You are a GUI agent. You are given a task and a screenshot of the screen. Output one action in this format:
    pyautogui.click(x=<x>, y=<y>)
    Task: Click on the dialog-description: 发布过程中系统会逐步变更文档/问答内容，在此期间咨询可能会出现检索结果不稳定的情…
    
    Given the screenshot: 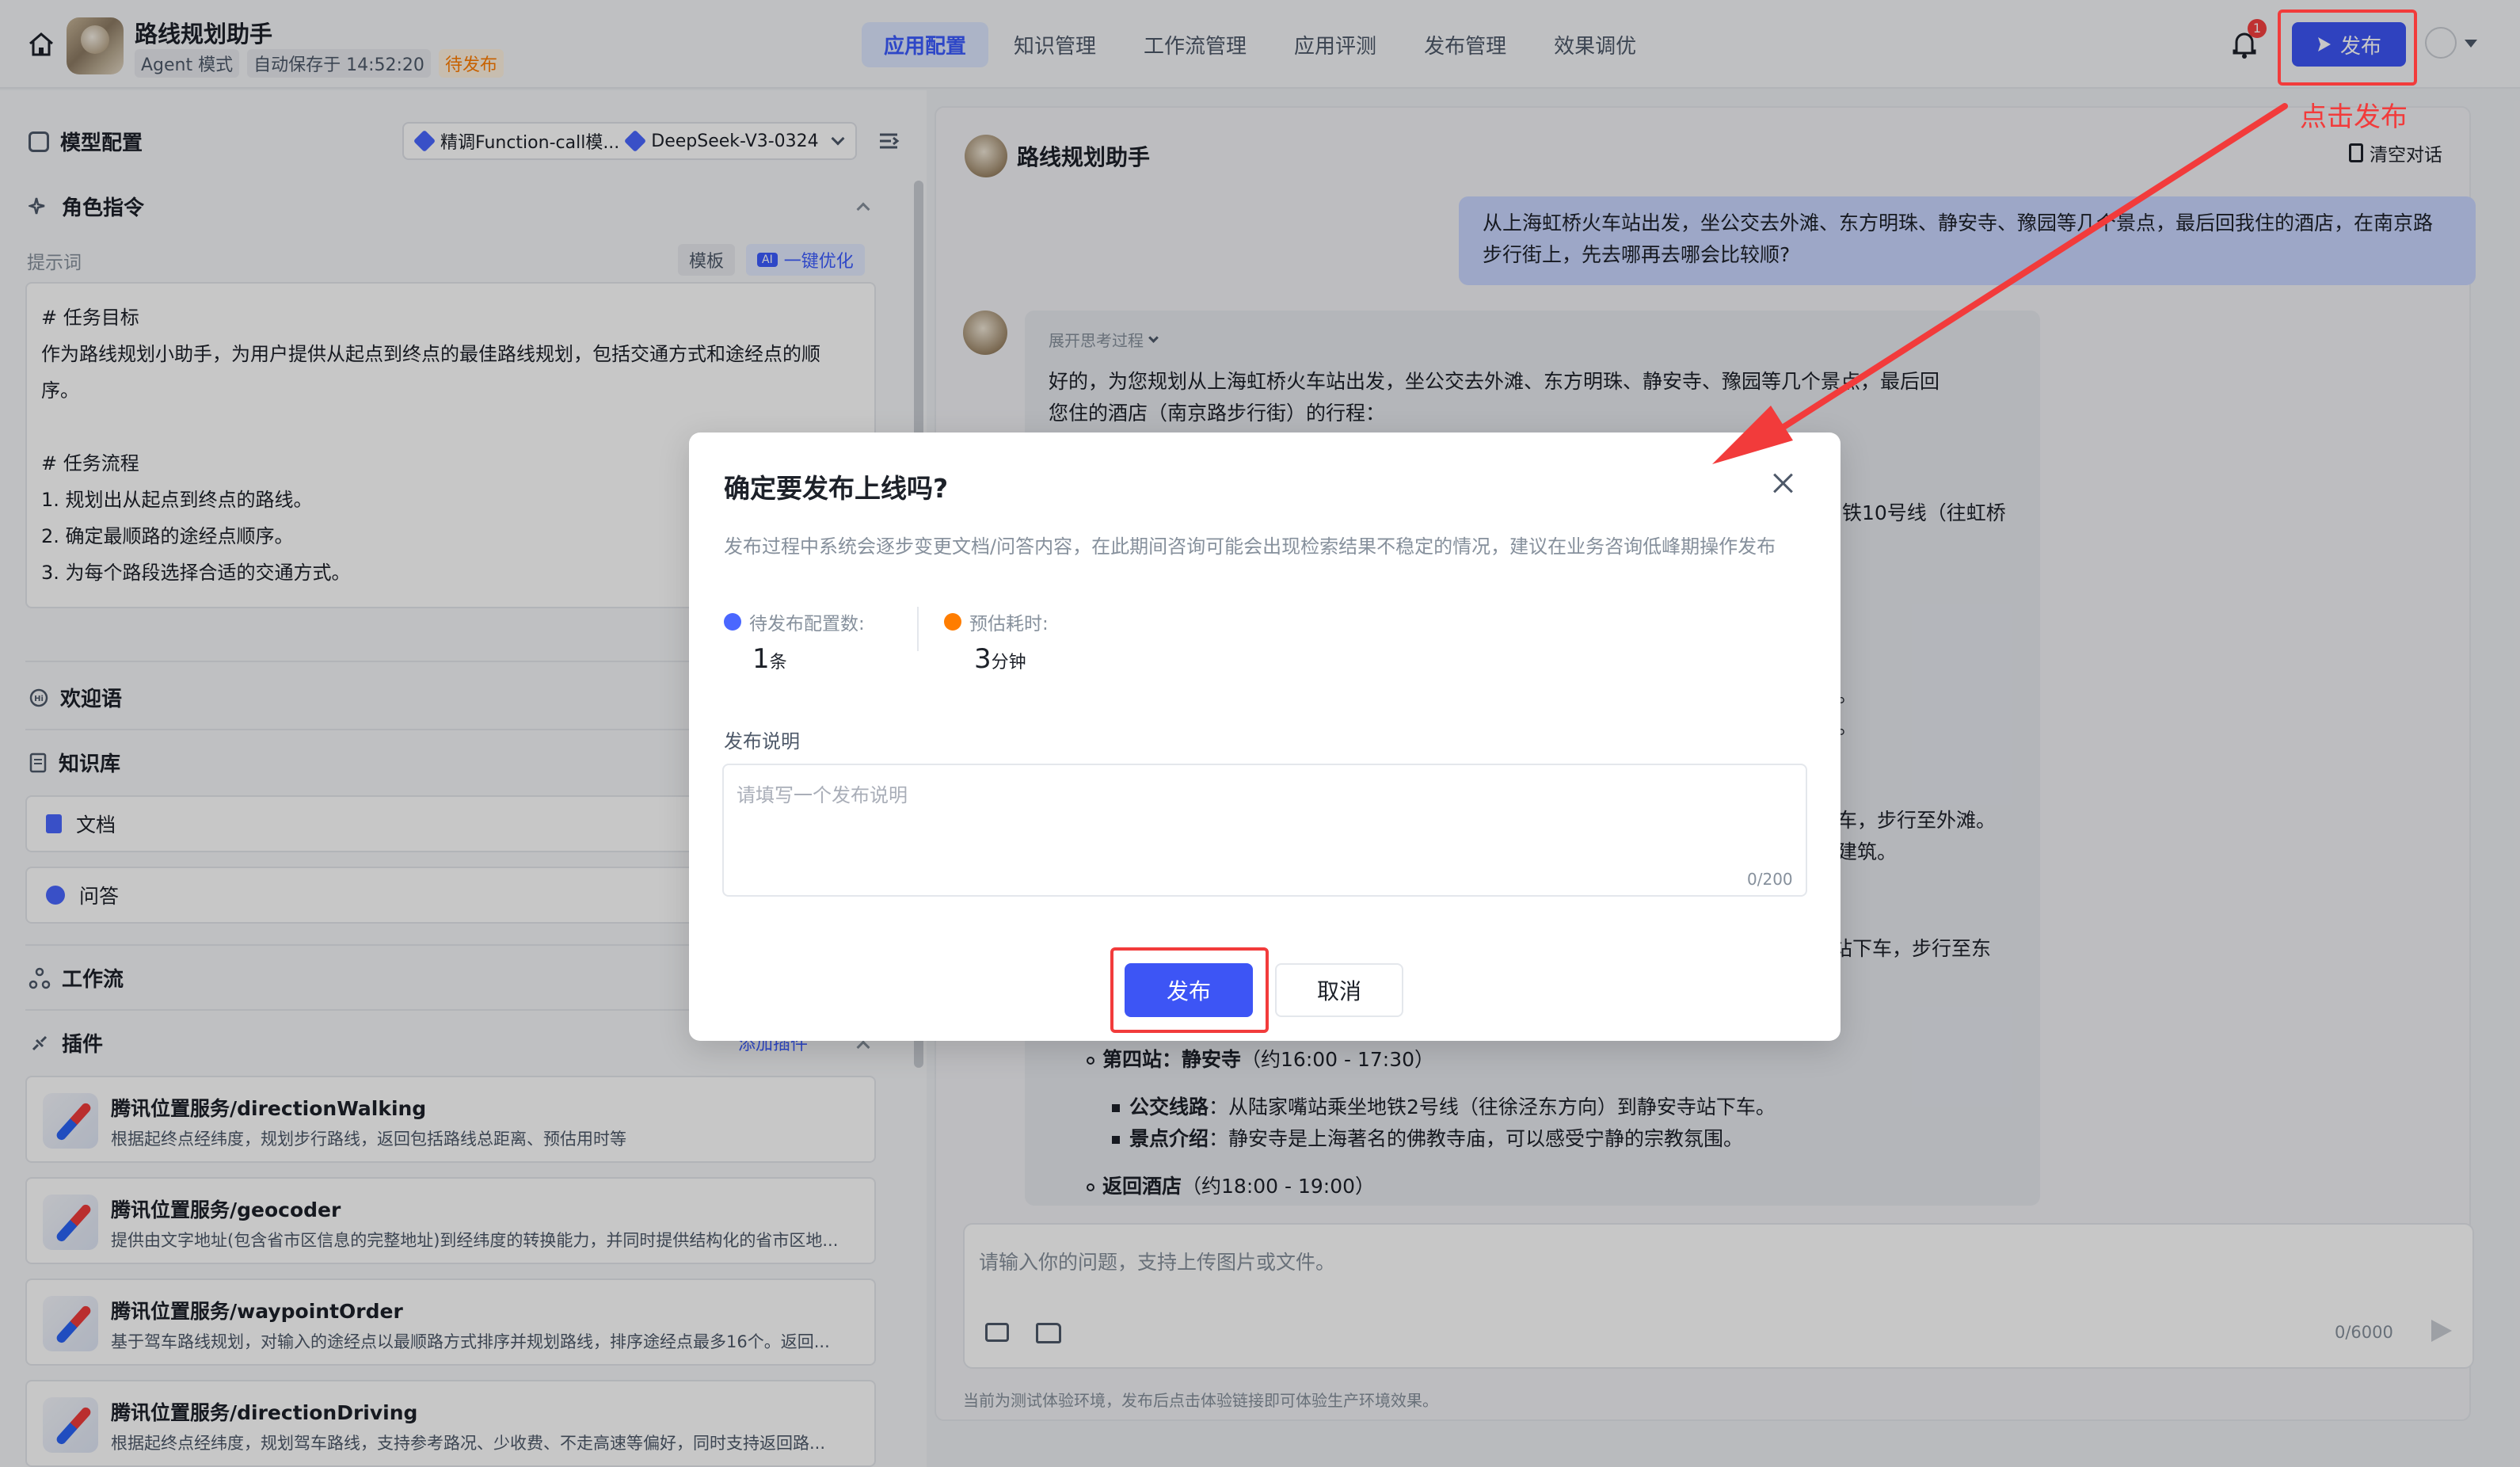 What is the action you would take?
    pyautogui.click(x=1250, y=546)
    